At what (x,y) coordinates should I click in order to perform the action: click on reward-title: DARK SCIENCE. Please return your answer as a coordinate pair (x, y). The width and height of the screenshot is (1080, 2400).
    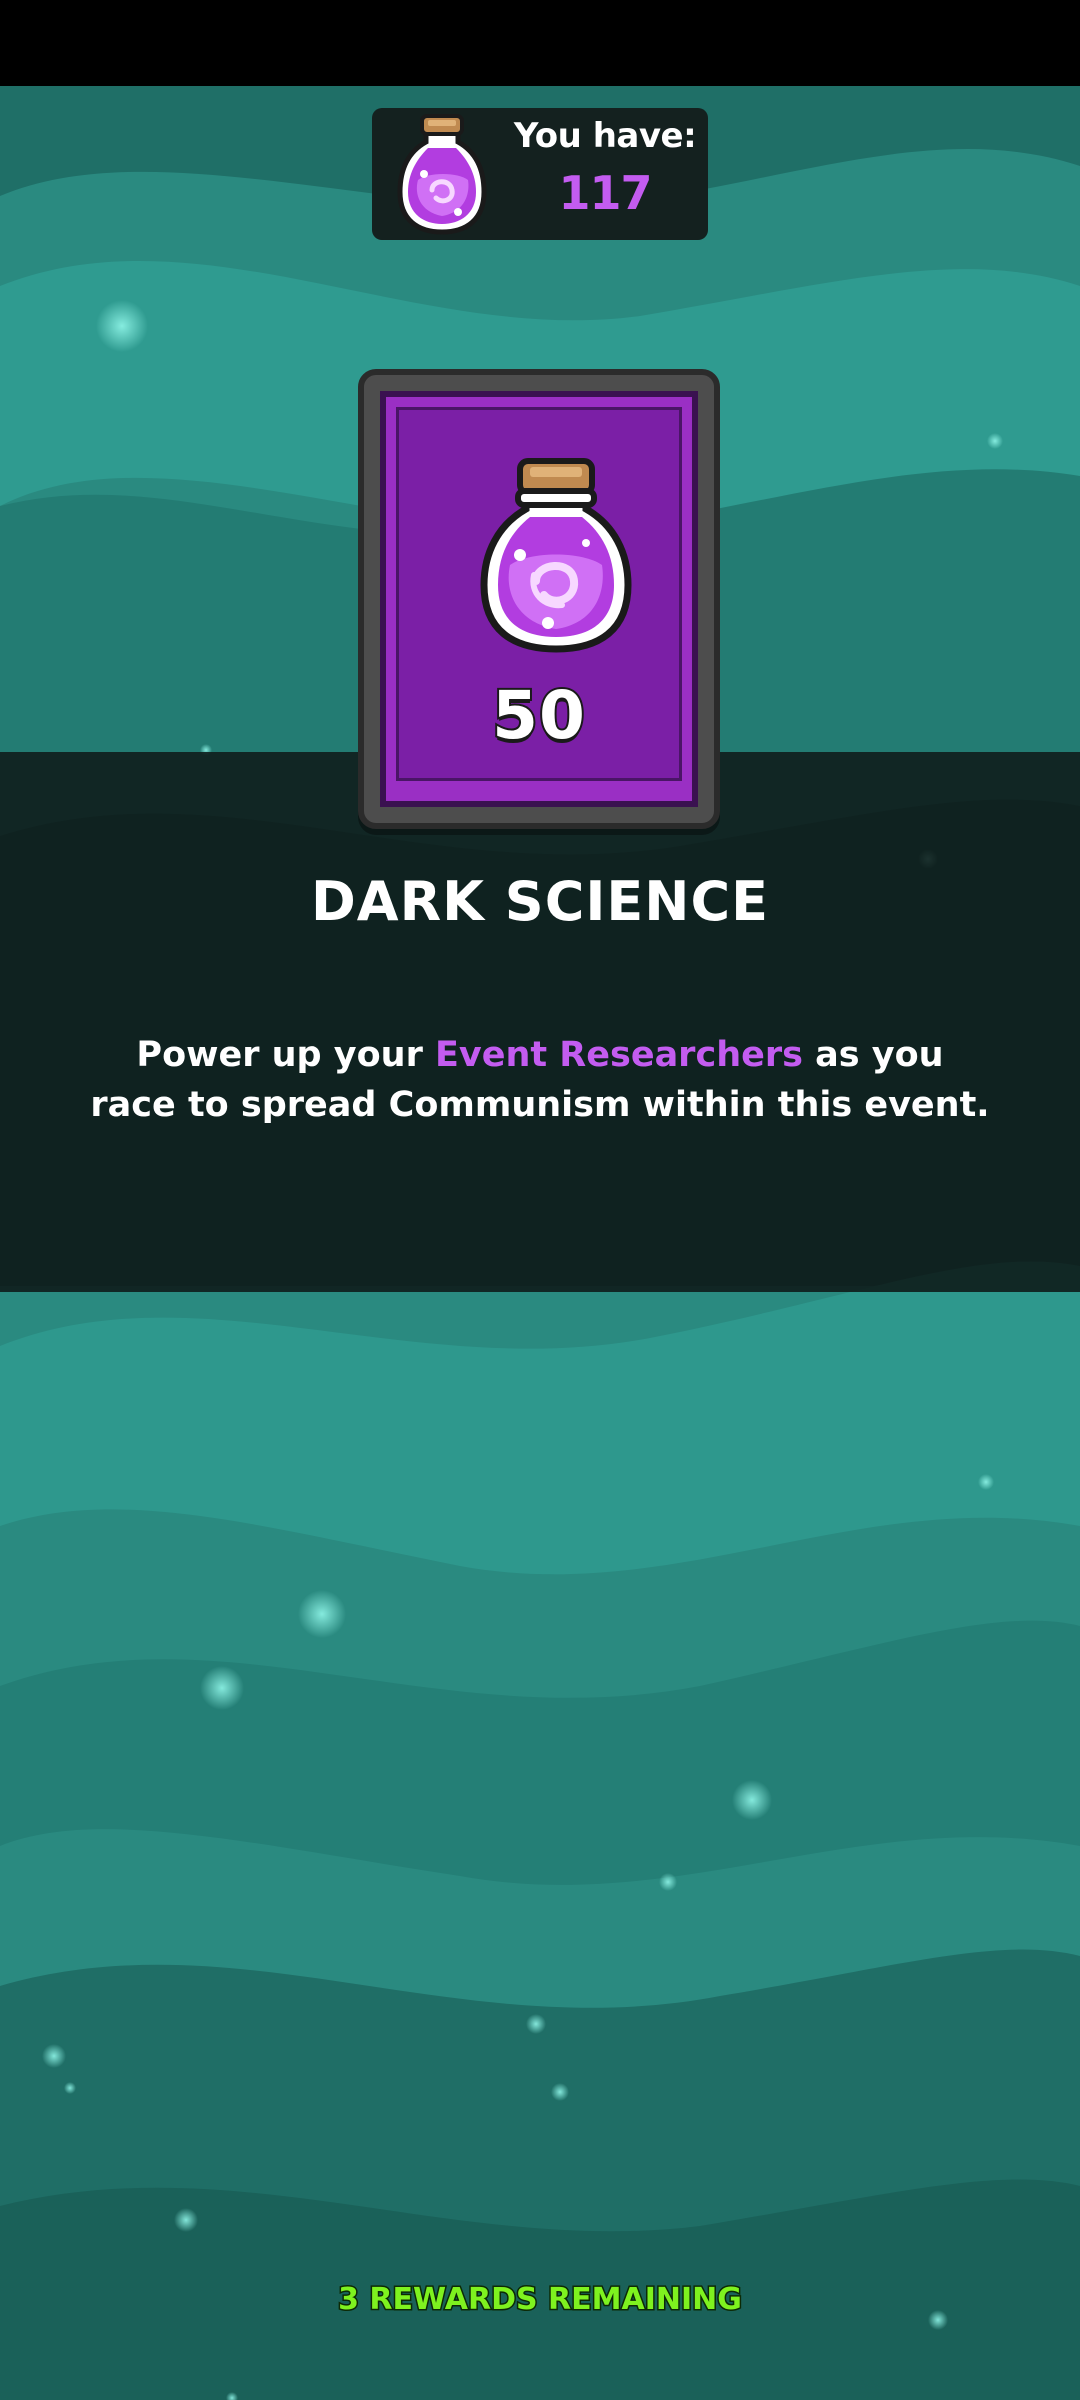
    Looking at the image, I should click on (540, 901).